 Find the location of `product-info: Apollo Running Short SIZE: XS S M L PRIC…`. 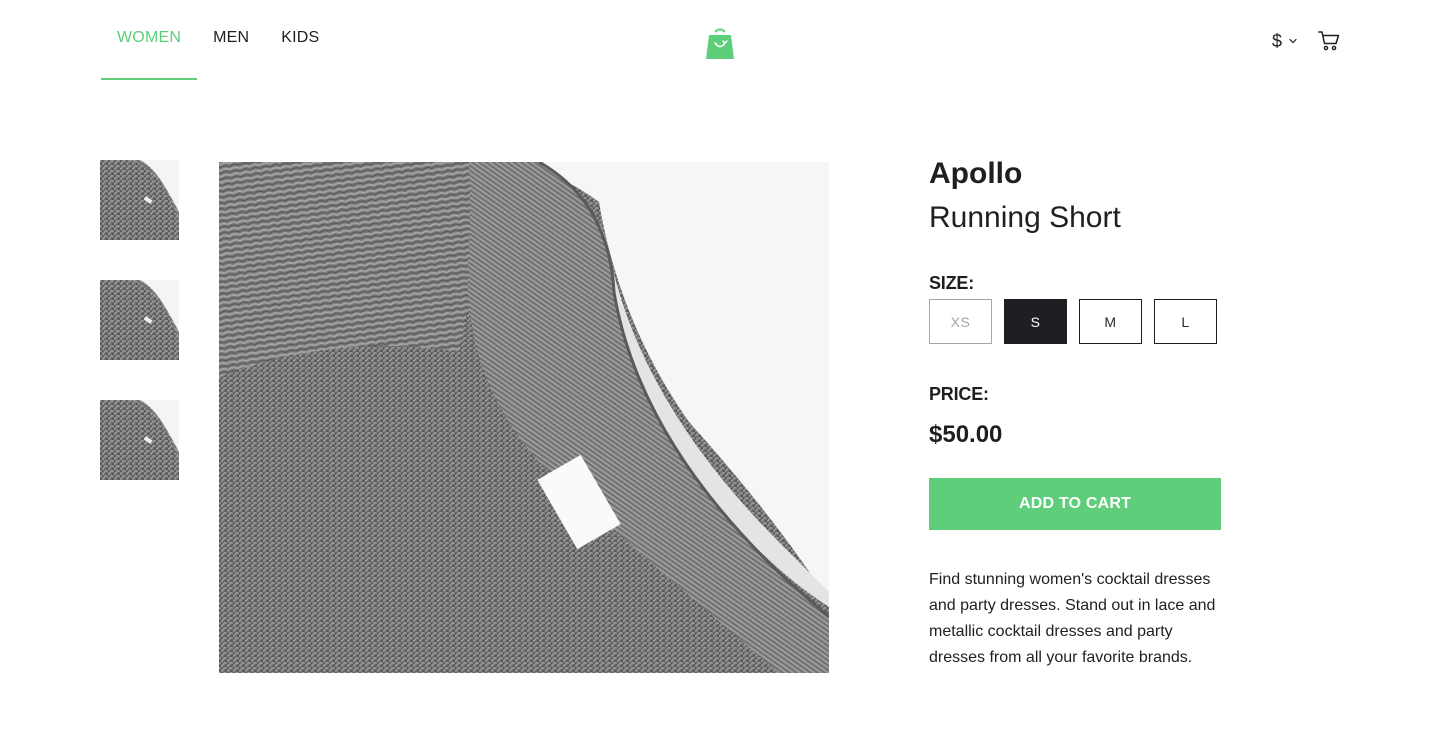

product-info: Apollo Running Short SIZE: XS S M L PRIC… is located at coordinates (1079, 410).